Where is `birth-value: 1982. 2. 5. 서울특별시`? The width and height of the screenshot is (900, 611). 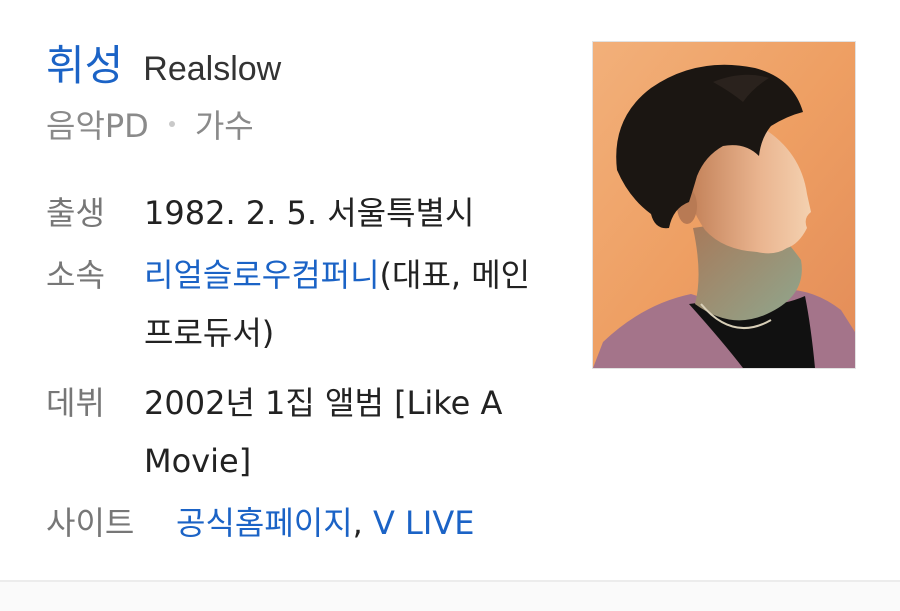
birth-value: 1982. 2. 5. 서울특별시 is located at coordinates (309, 213).